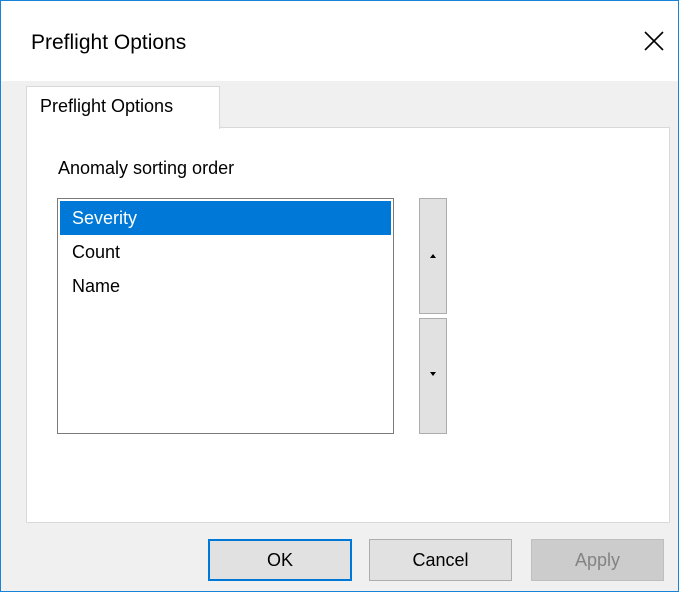 The height and width of the screenshot is (592, 679). I want to click on sorting-order-label: Anomaly sorting order, so click(146, 168).